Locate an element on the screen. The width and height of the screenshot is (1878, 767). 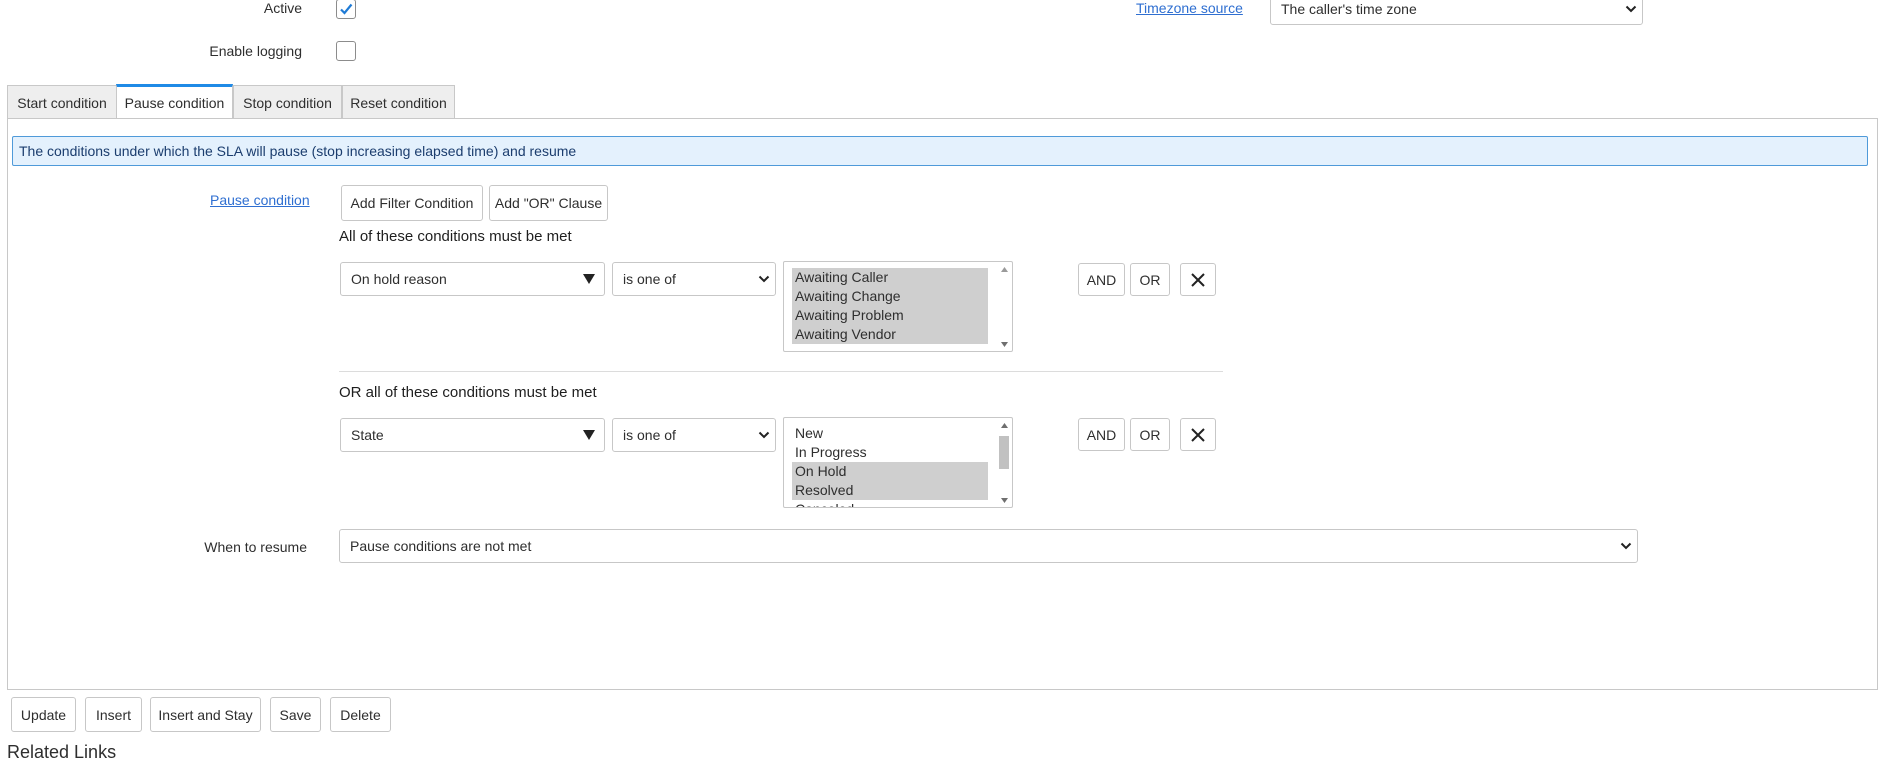
pause-condition-link: Pause condition is located at coordinates (260, 200).